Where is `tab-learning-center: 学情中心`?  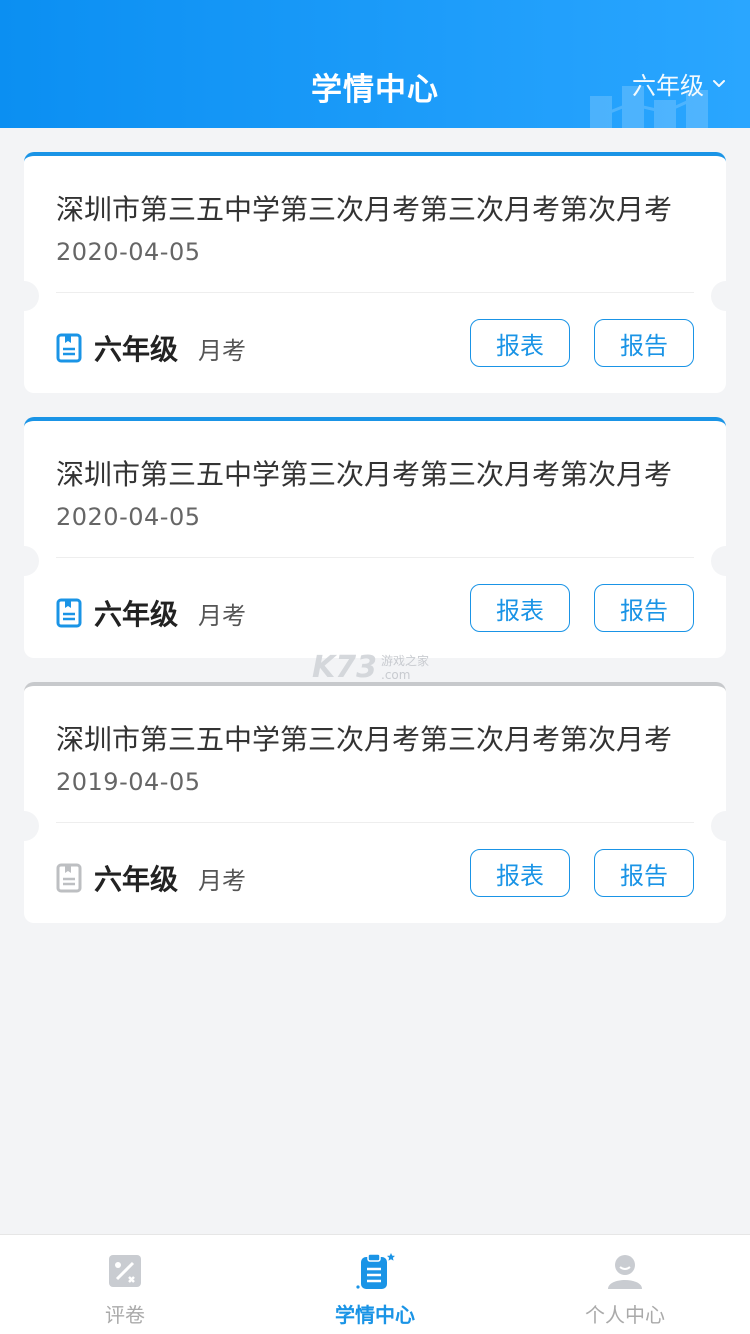 tab-learning-center: 学情中心 is located at coordinates (375, 1284).